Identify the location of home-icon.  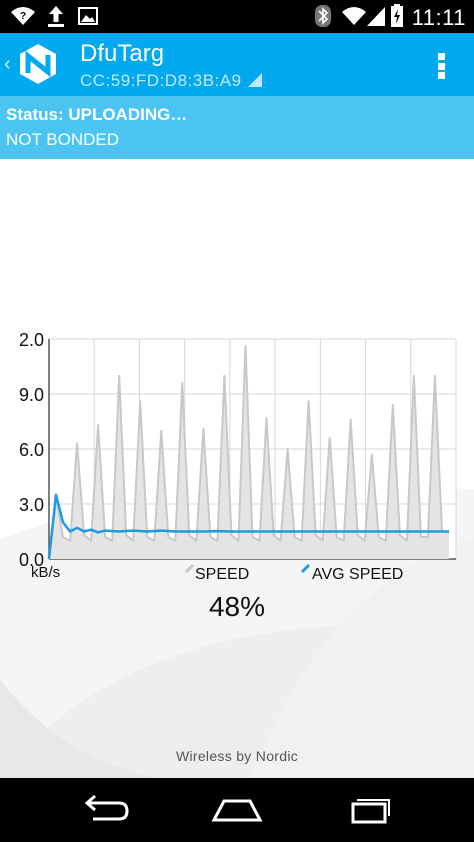
(237, 810).